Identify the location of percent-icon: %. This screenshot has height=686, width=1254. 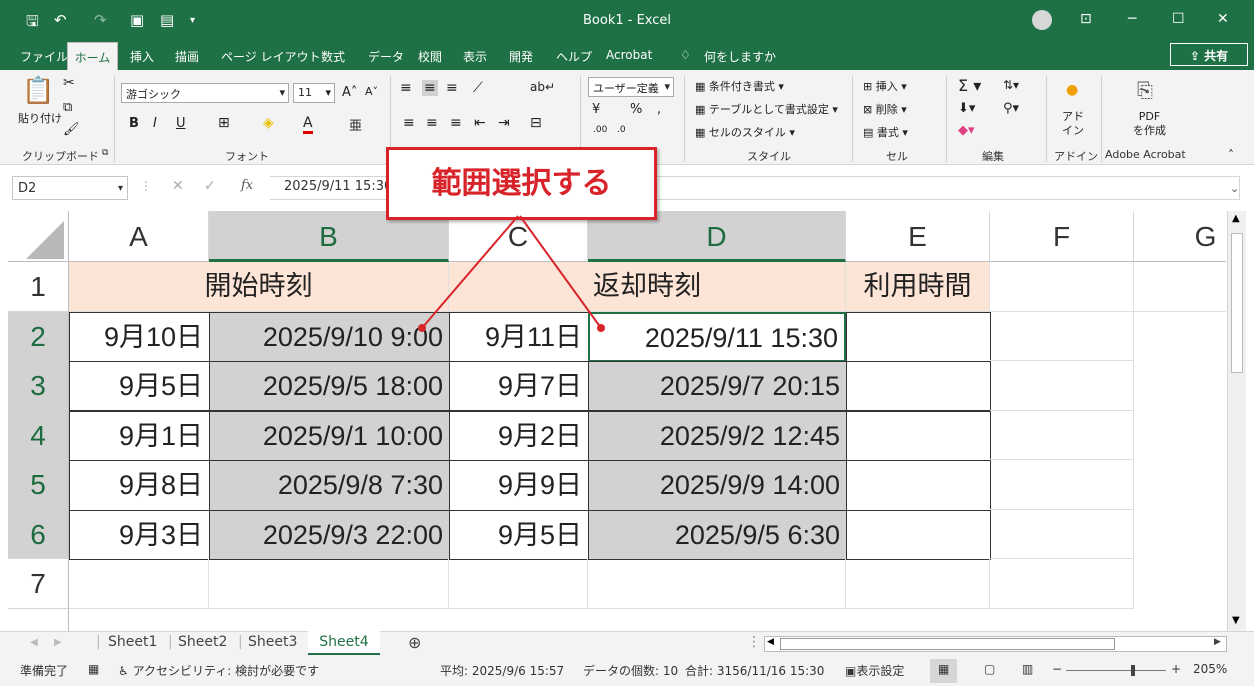
(636, 109).